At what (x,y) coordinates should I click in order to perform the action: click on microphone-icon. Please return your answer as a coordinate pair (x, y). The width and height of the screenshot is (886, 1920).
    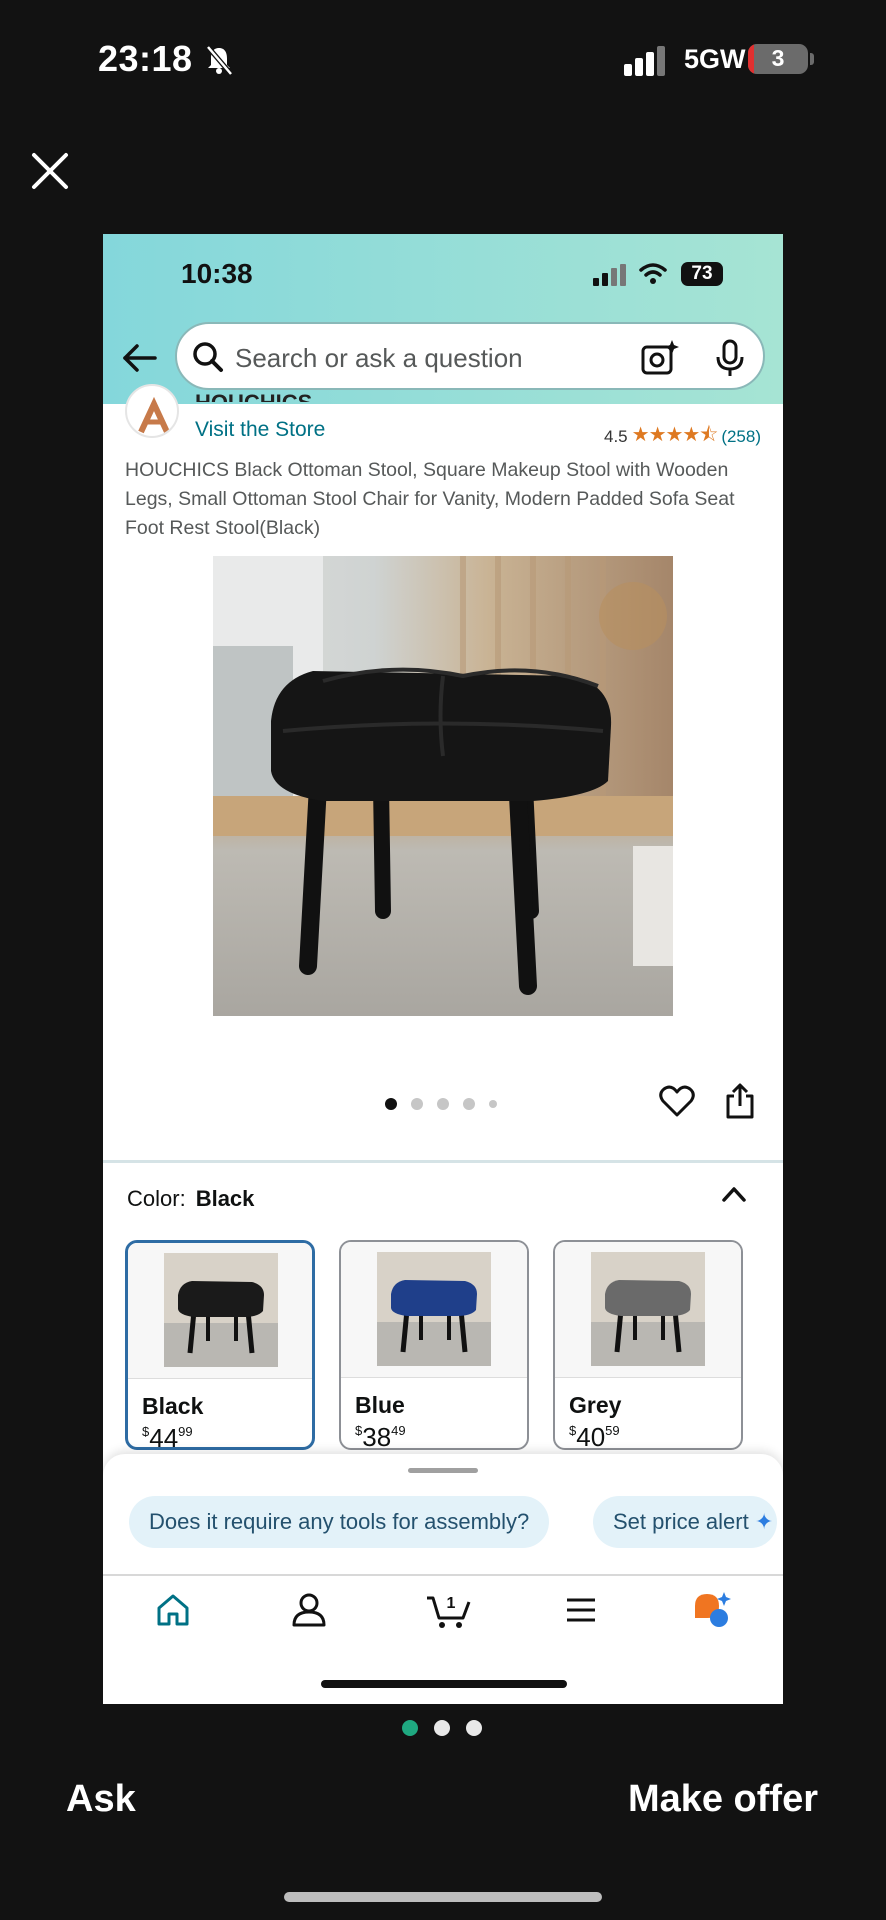
    Looking at the image, I should click on (730, 358).